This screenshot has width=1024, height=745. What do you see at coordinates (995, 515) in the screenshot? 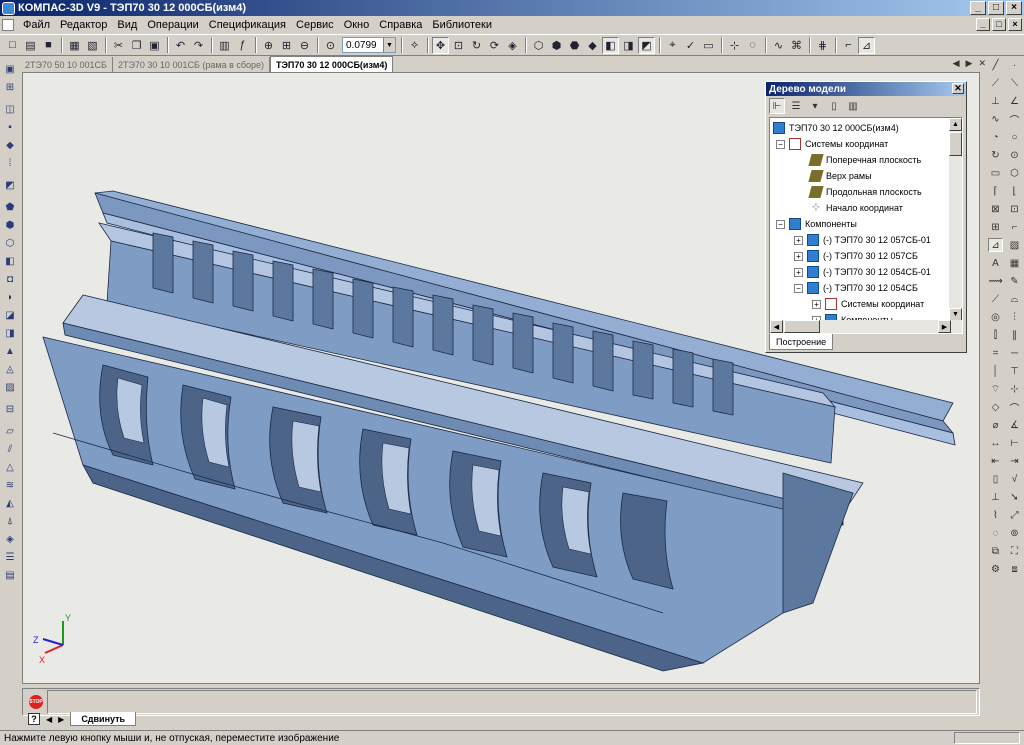
I see `break-line-icon: ⌇` at bounding box center [995, 515].